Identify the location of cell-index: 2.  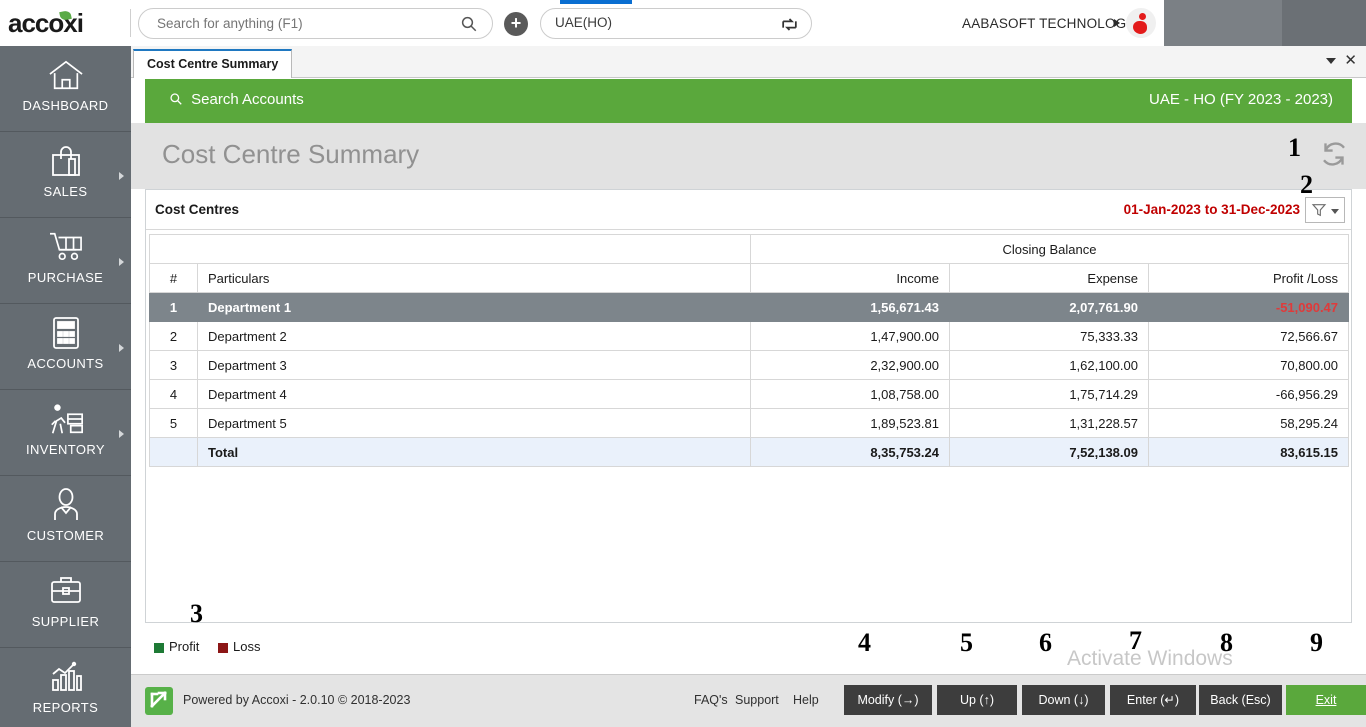
(173, 336).